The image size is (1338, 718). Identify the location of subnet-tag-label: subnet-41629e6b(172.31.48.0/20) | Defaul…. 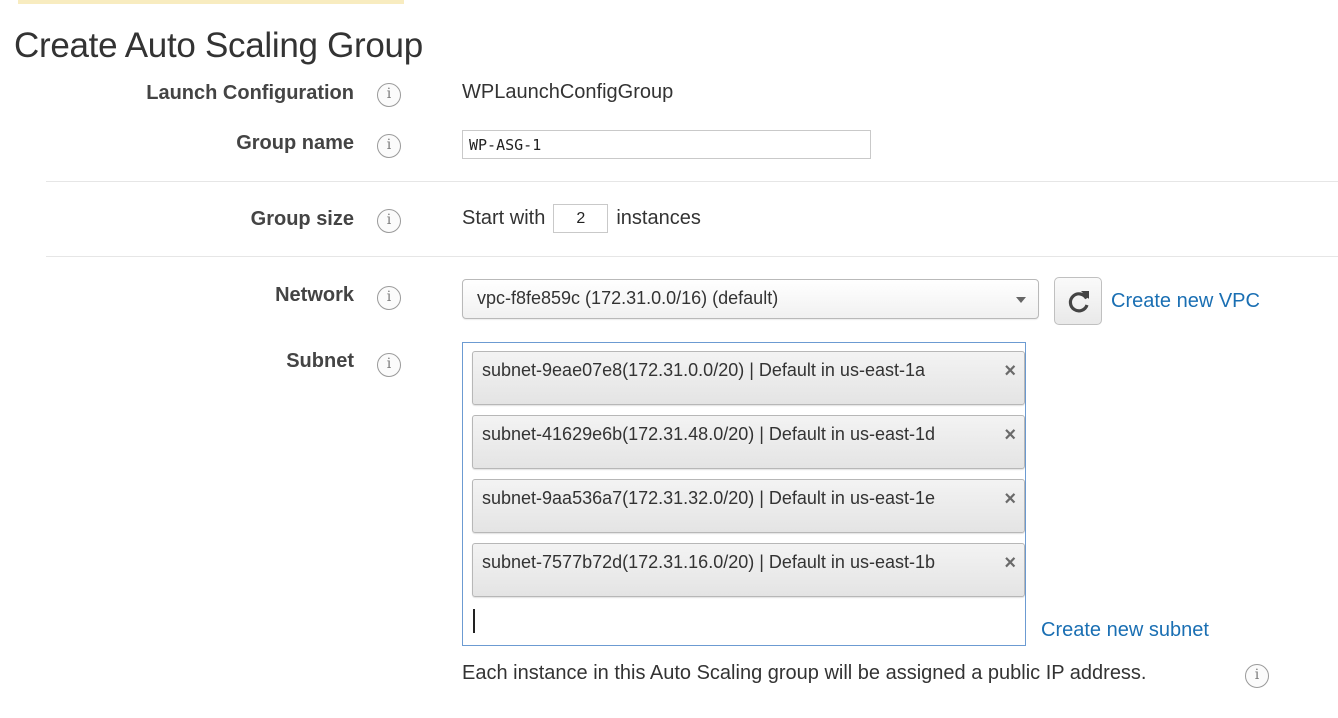
(708, 434).